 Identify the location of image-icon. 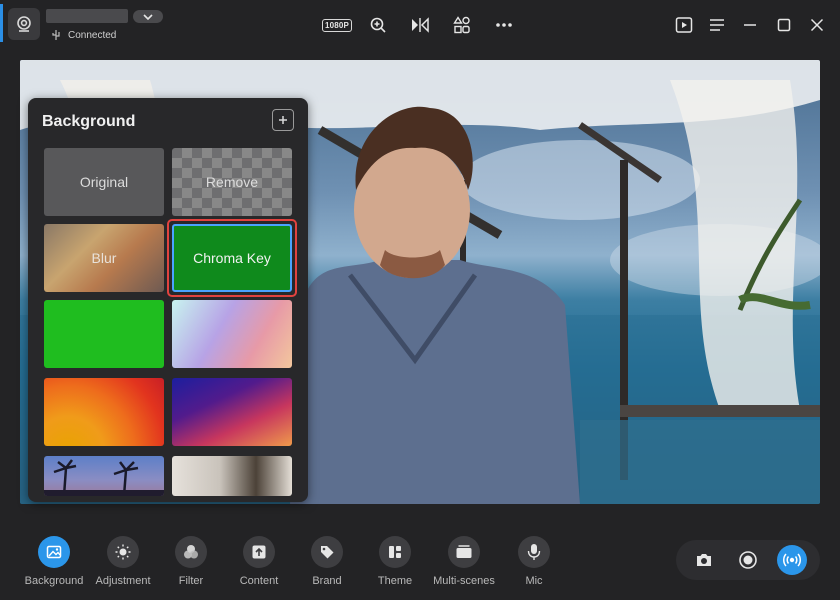
(54, 552).